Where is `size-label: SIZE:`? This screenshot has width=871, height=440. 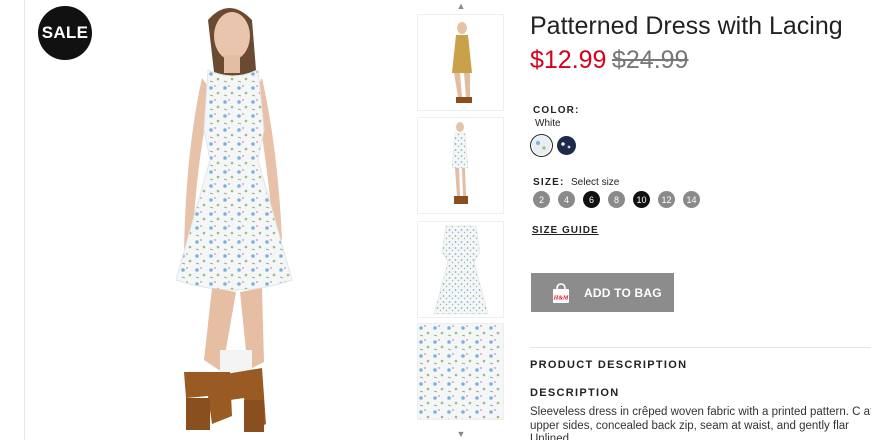
size-label: SIZE: is located at coordinates (549, 182).